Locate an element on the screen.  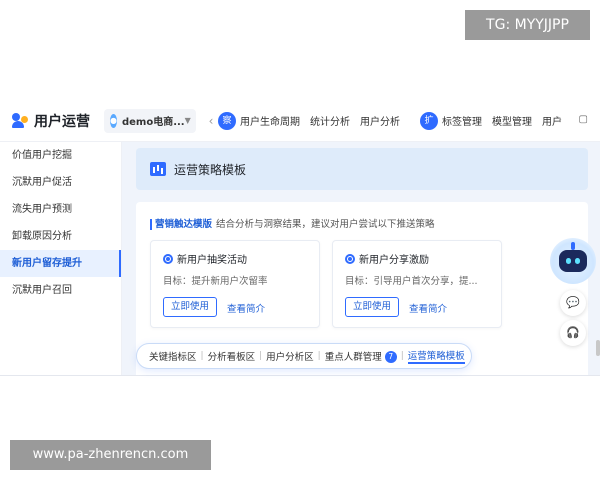
project-selector: ● demo电商... ▼ is located at coordinates (150, 120).